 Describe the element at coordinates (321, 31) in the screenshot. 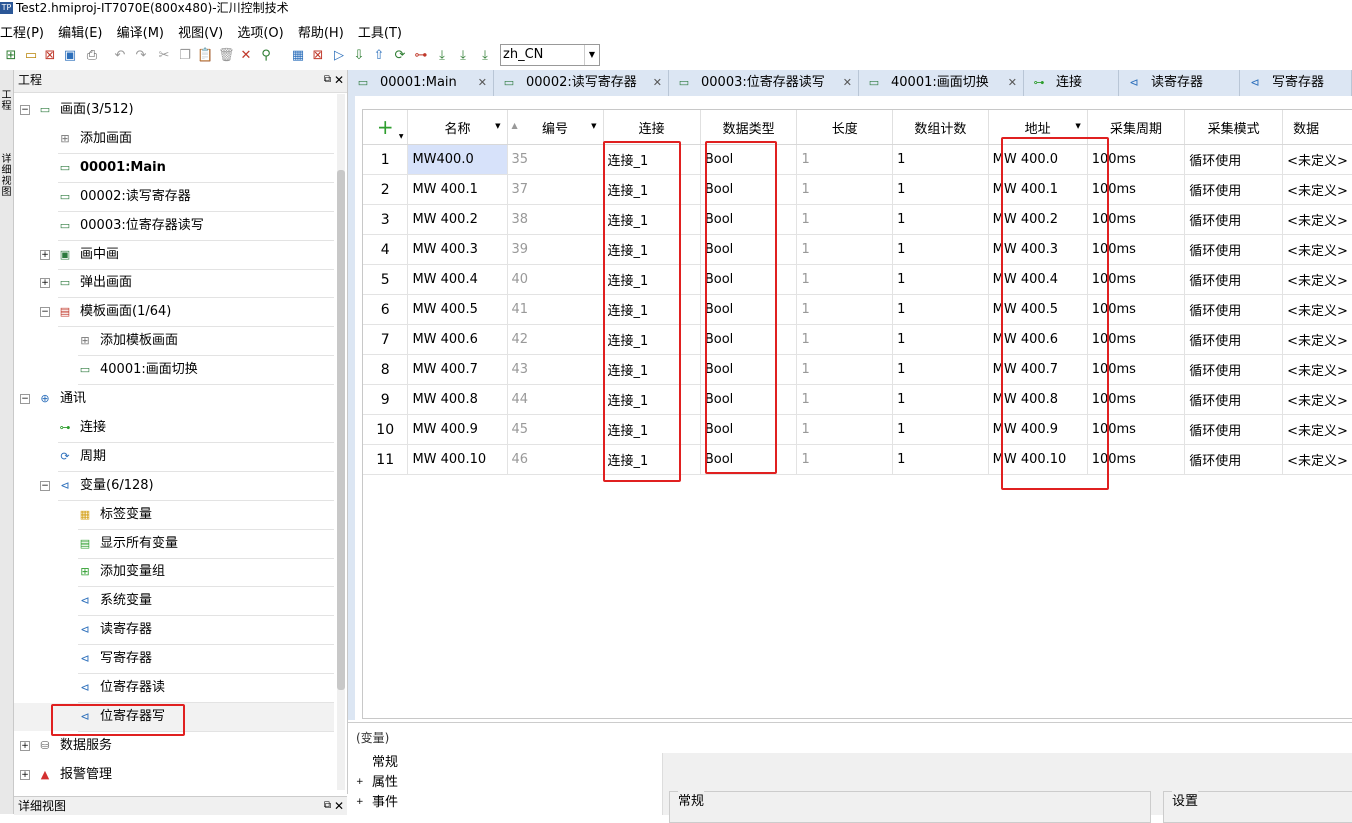

I see `menu-help: 帮助(H)` at that location.